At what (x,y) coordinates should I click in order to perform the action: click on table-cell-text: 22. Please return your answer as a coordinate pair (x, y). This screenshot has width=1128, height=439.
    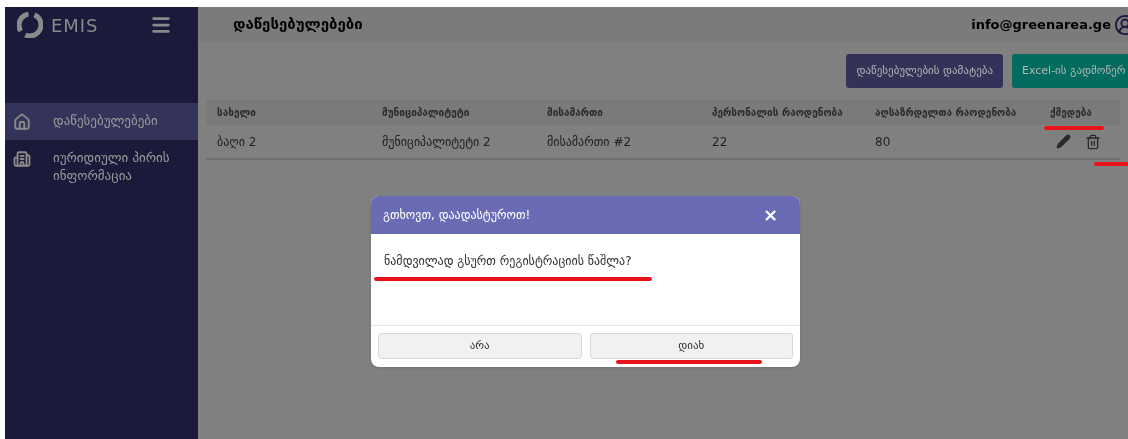
    Looking at the image, I should click on (720, 142).